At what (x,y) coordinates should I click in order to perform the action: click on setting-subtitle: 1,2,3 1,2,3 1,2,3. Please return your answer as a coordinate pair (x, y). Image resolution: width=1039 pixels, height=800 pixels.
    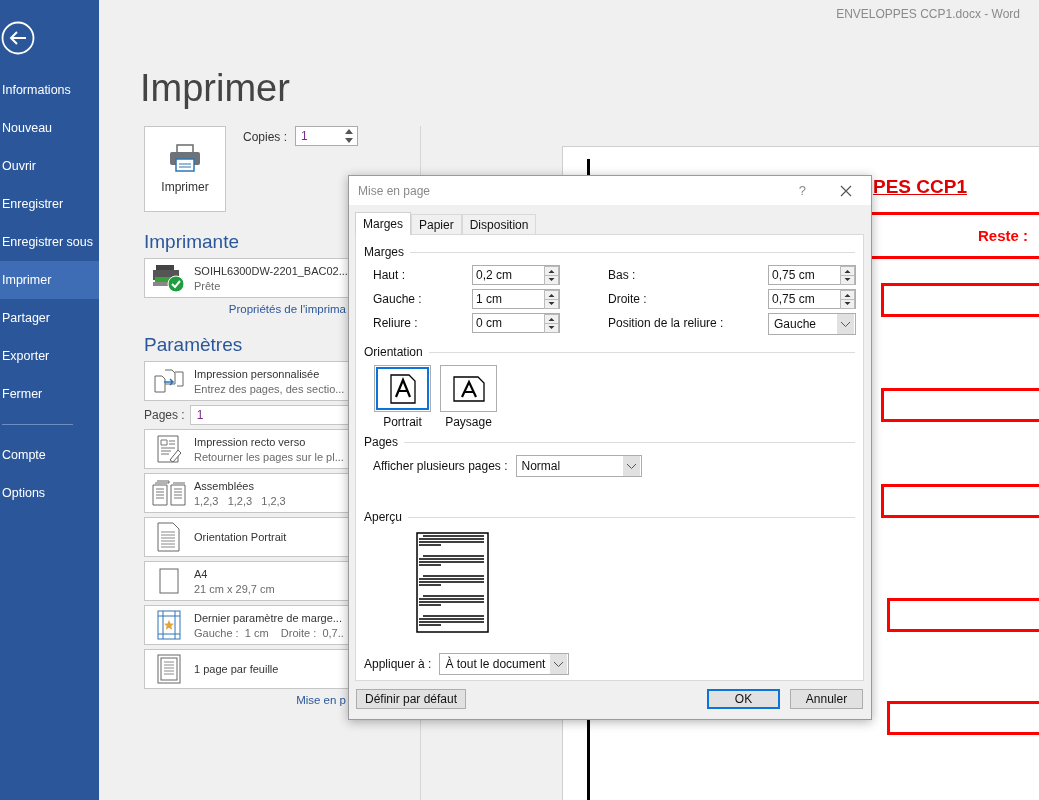
    Looking at the image, I should click on (240, 500).